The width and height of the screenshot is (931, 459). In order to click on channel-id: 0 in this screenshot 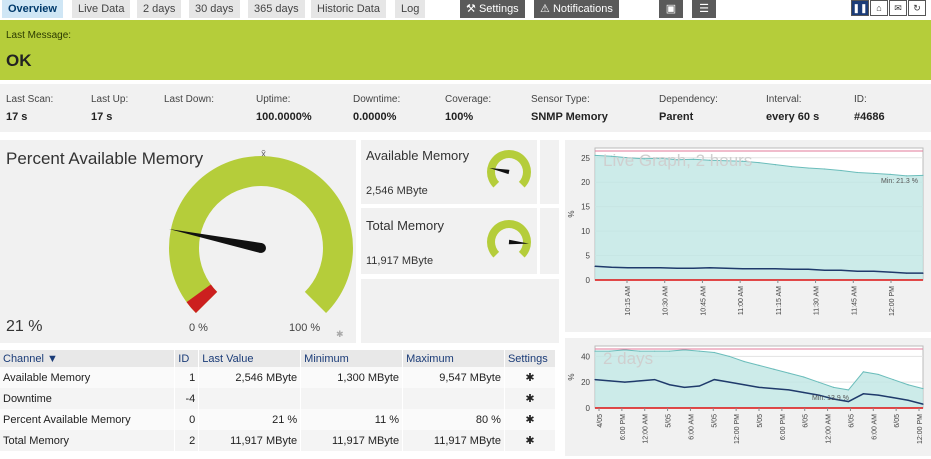, I will do `click(187, 419)`.